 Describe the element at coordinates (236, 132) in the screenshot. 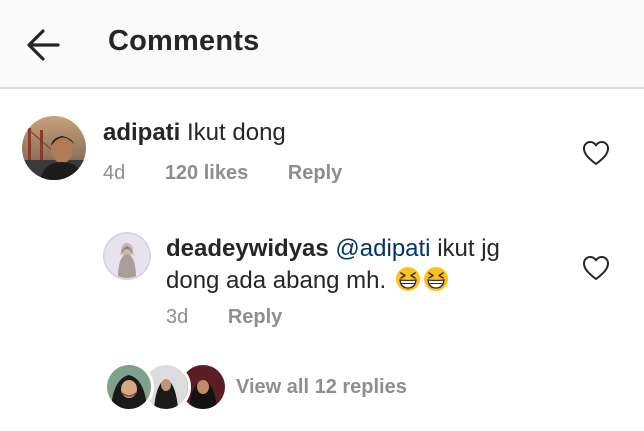

I see `comment-body: Ikut dong` at that location.